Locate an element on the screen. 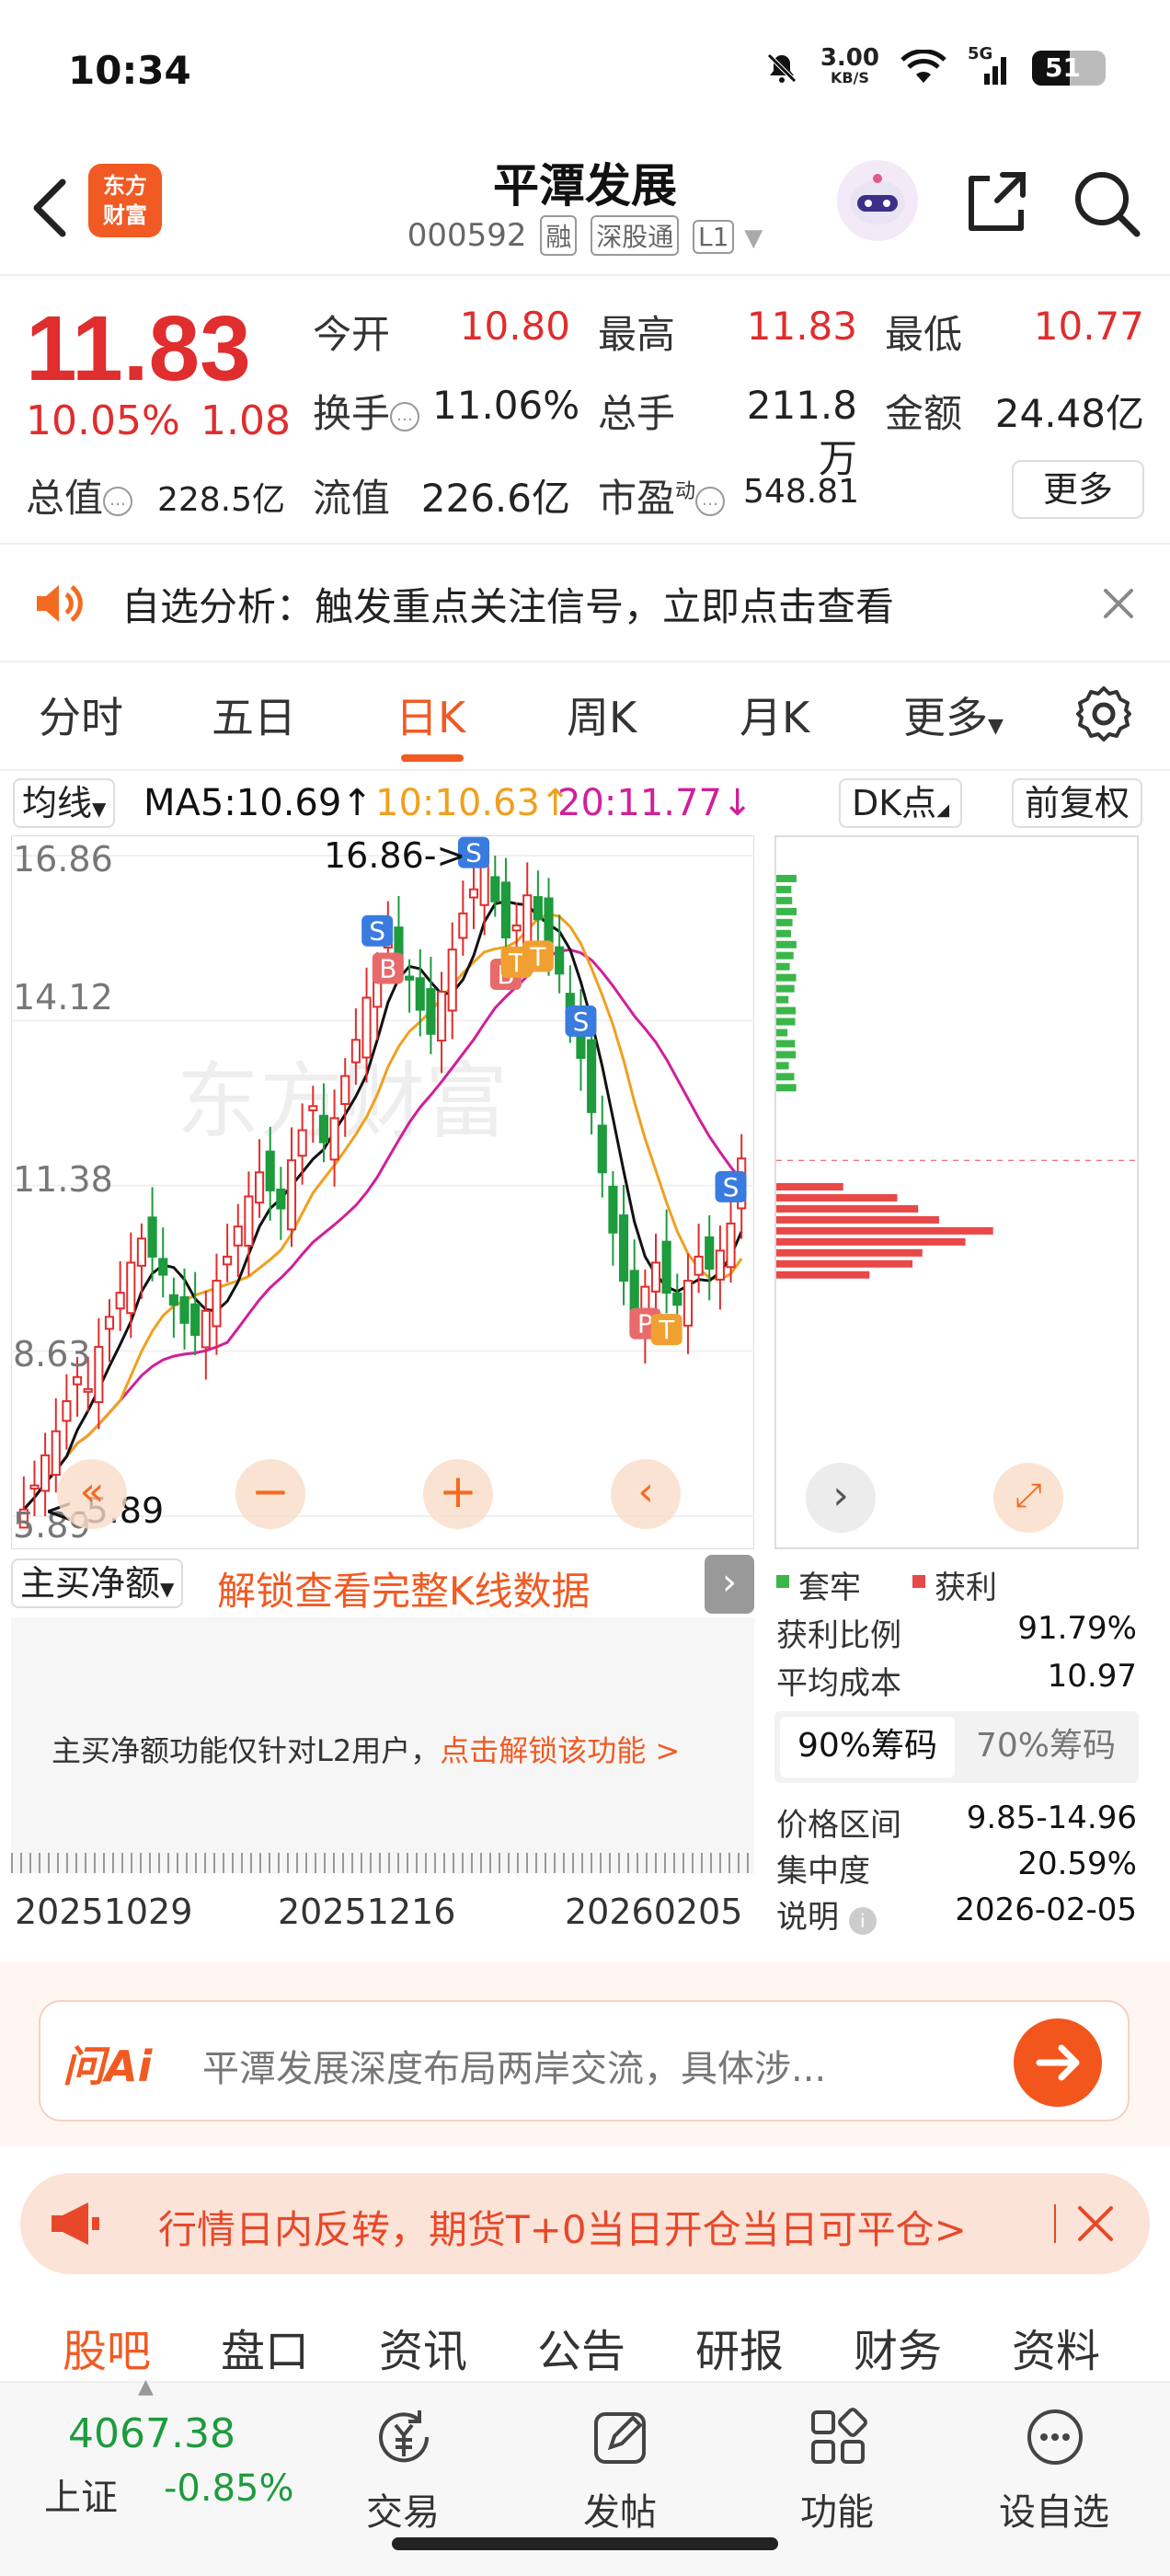 This screenshot has width=1170, height=2576. date-end: 20260205 is located at coordinates (654, 1912).